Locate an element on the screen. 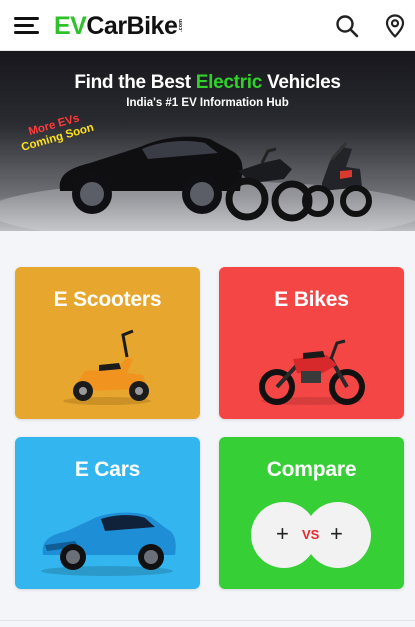  electric-car-image is located at coordinates (108, 544).